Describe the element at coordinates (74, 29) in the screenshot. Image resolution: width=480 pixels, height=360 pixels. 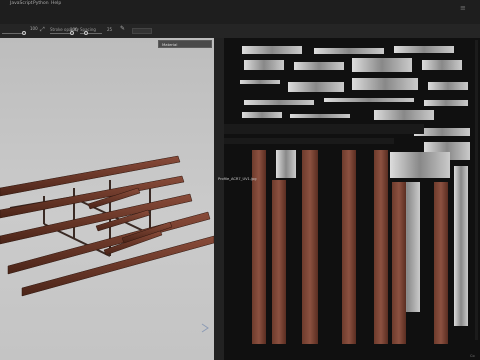
I see `value-2: 100` at that location.